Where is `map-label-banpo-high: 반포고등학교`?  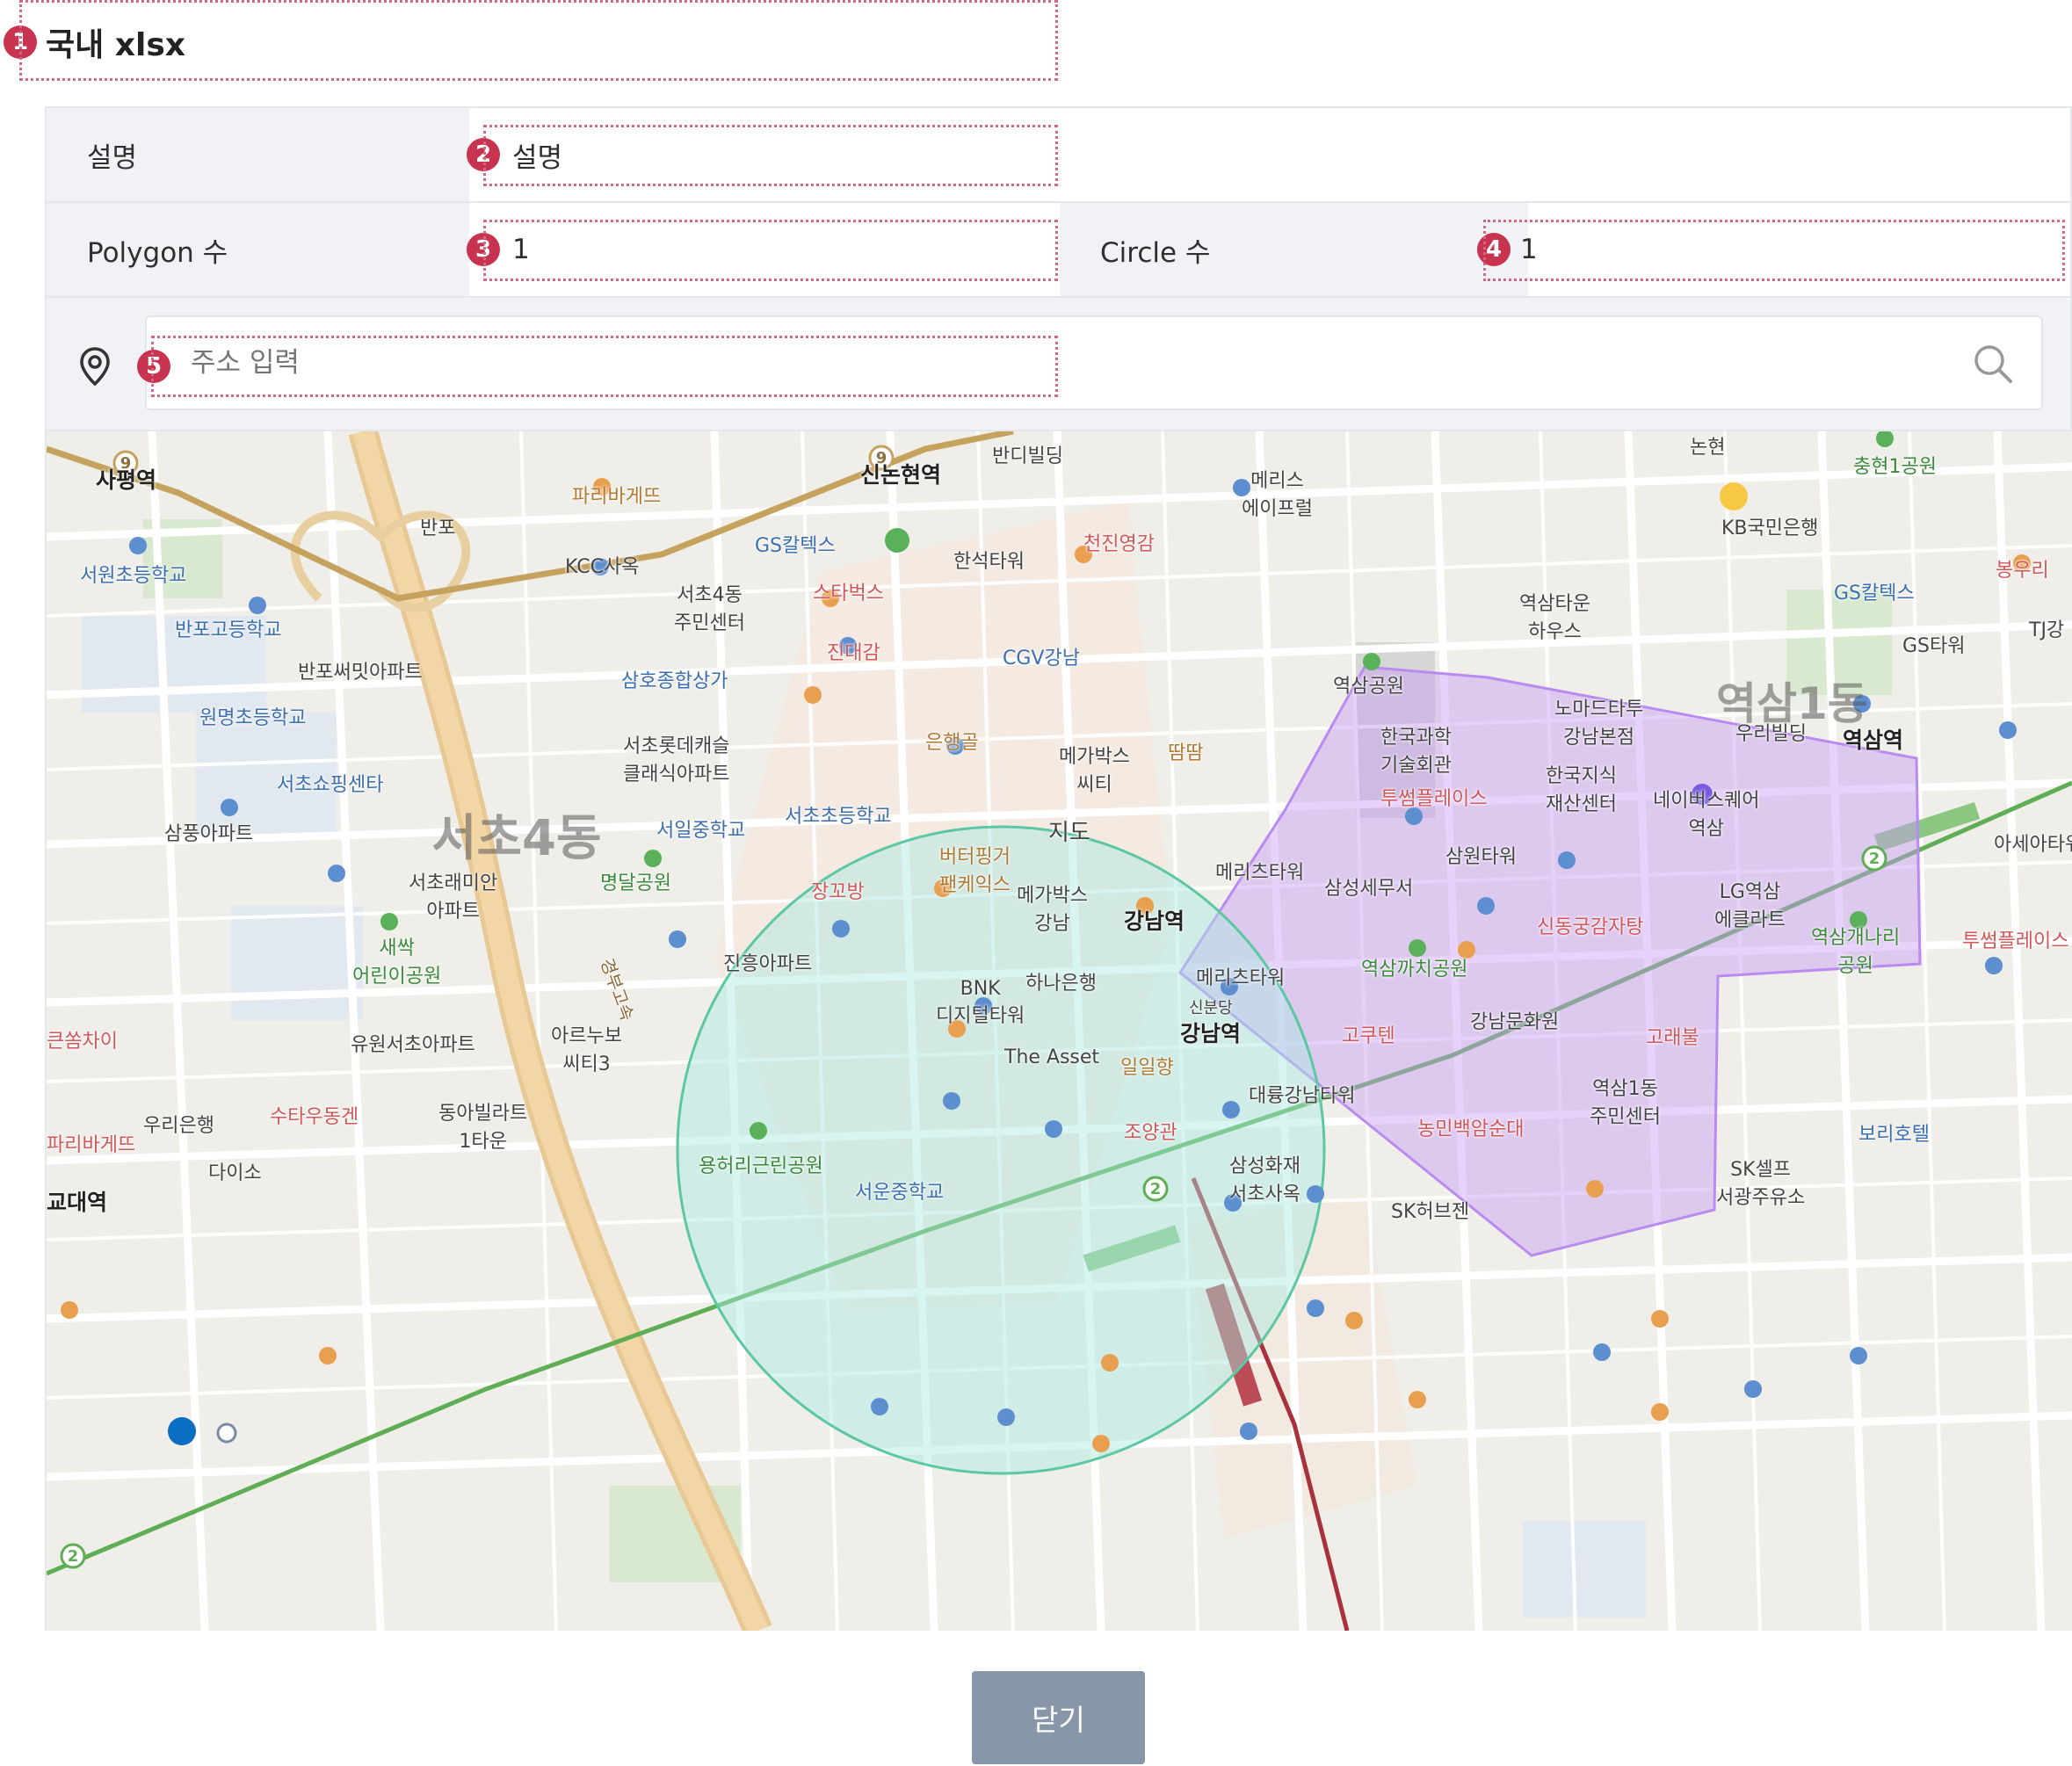 map-label-banpo-high: 반포고등학교 is located at coordinates (228, 630).